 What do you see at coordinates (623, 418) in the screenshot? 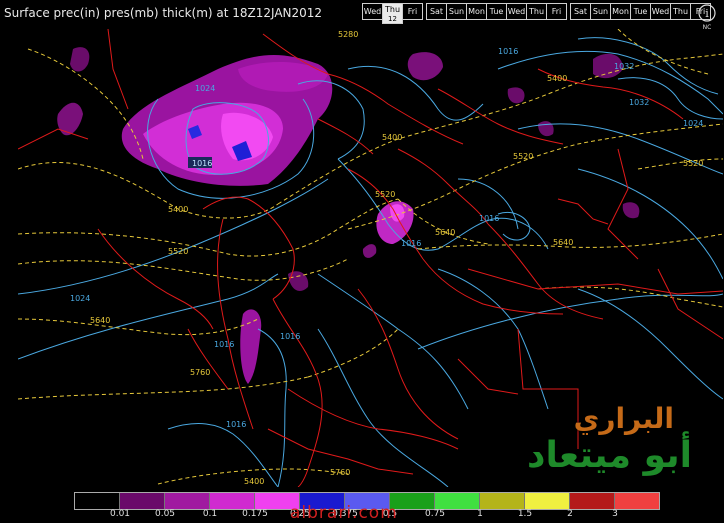
I see `logo-line-1: البراري` at bounding box center [623, 418].